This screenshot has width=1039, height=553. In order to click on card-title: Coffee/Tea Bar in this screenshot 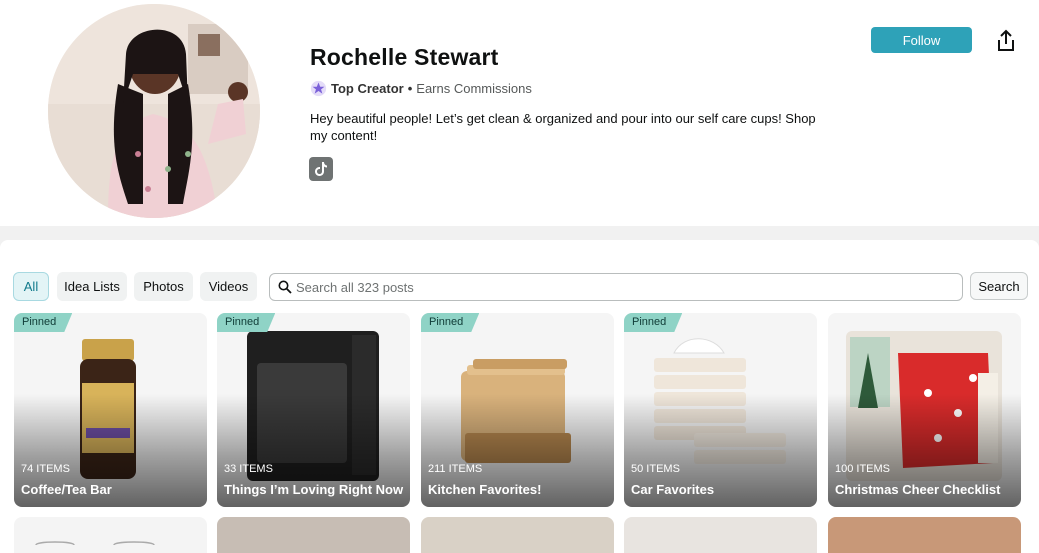, I will do `click(66, 489)`.